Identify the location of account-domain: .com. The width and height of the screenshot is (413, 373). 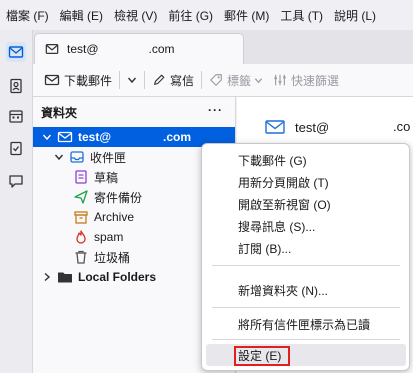
(177, 137).